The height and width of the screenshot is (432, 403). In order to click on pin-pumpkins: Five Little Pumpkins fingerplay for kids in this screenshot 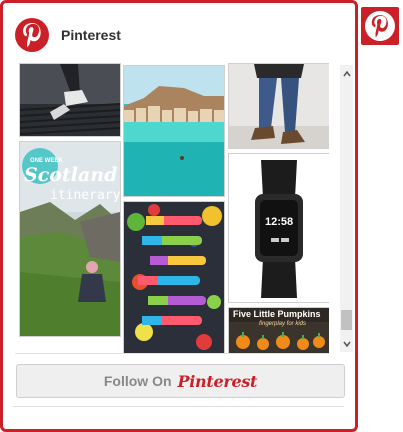, I will do `click(278, 330)`.